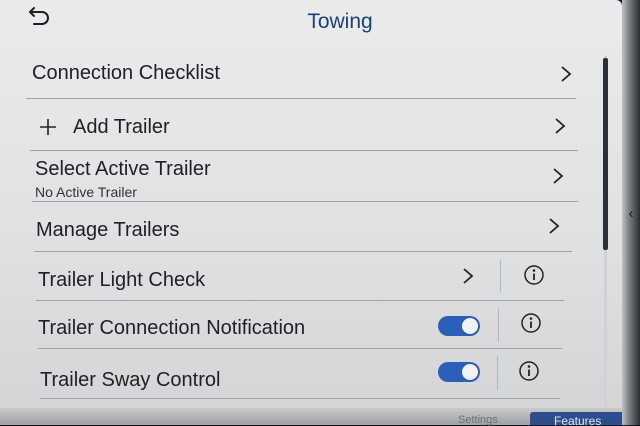 This screenshot has width=640, height=426. Describe the element at coordinates (605, 154) in the screenshot. I see `scrollbar-thumb` at that location.